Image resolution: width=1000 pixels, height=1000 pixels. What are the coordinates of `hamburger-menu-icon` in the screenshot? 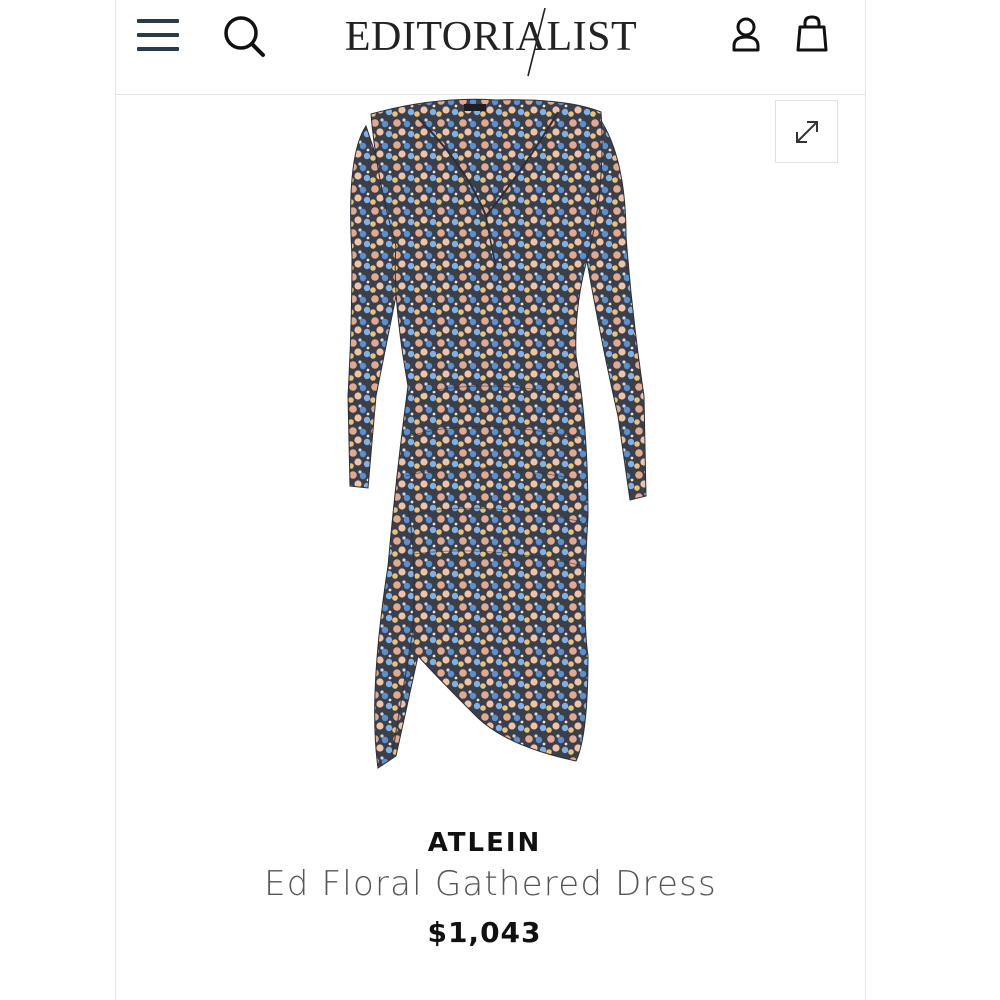 It's located at (158, 35).